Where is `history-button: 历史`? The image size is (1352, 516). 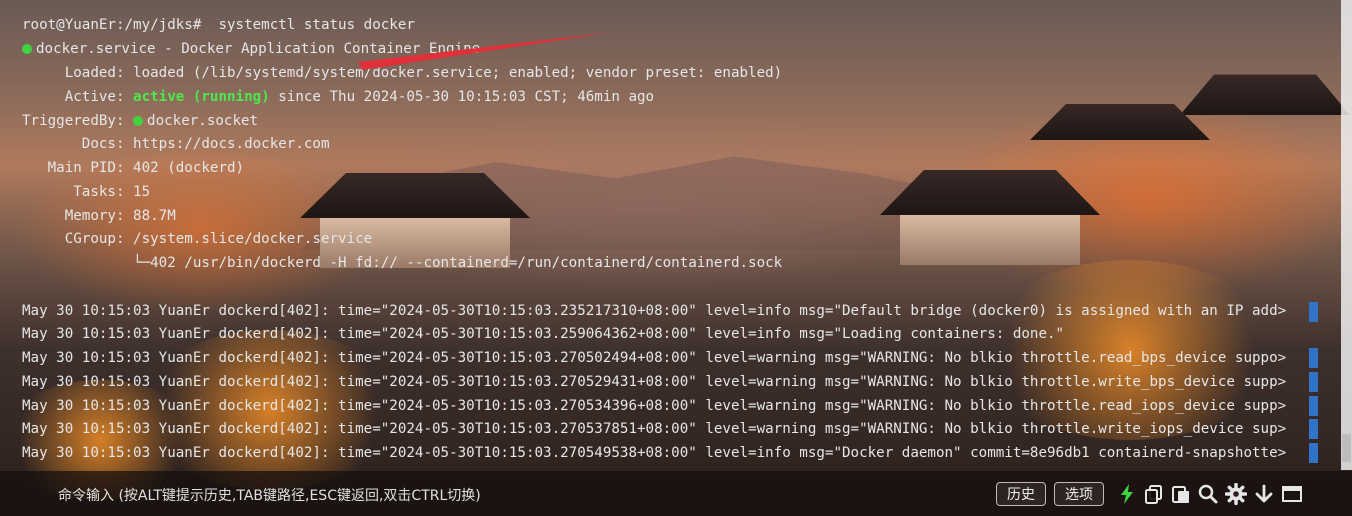
history-button: 历史 is located at coordinates (1021, 494).